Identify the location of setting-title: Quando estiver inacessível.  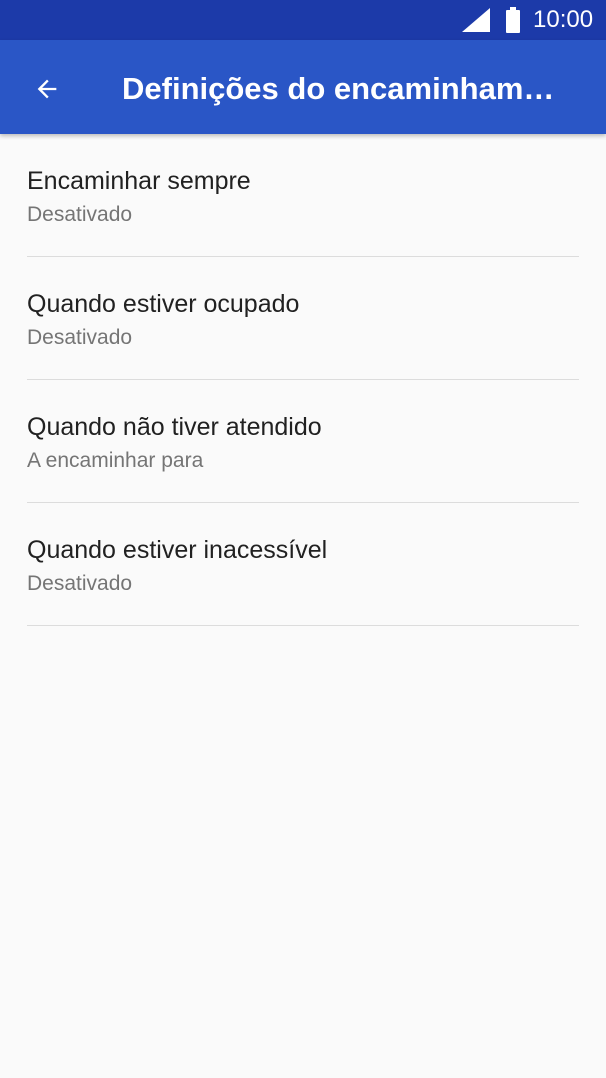
(177, 550).